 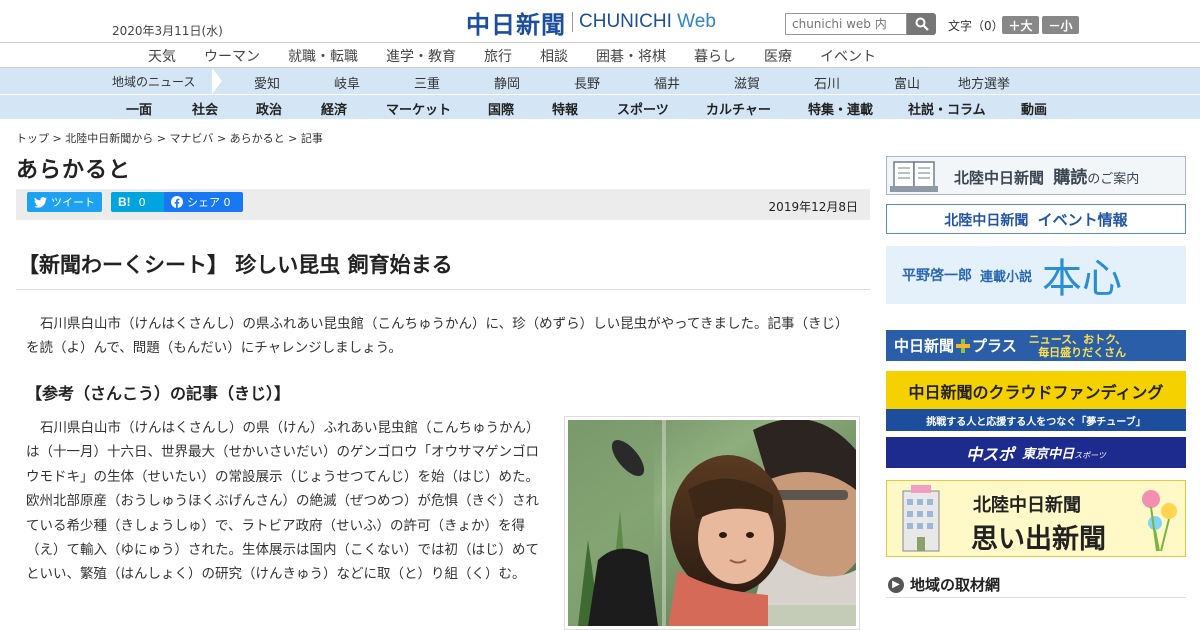 What do you see at coordinates (347, 82) in the screenshot?
I see `region-item-gifu: 岐阜` at bounding box center [347, 82].